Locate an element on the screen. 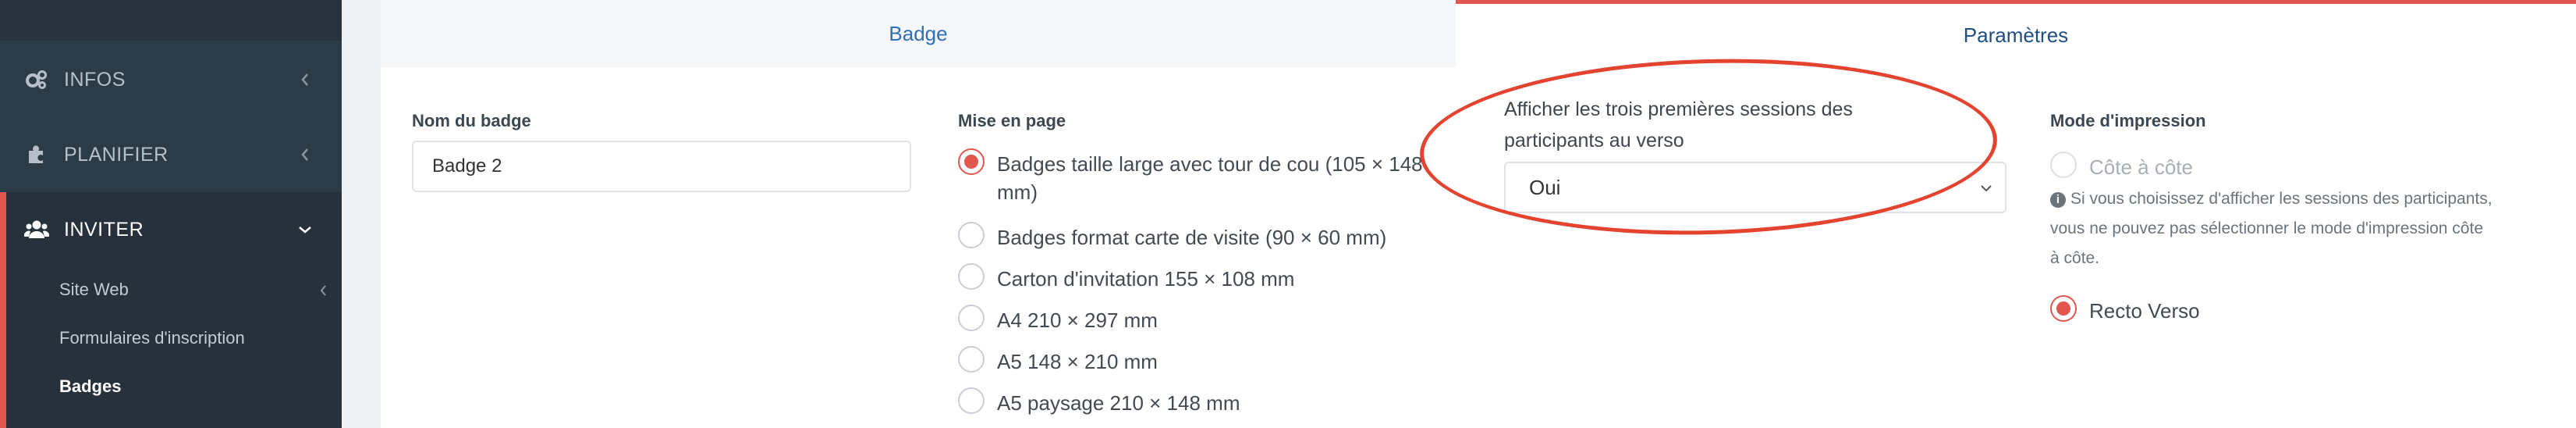 The height and width of the screenshot is (428, 2576). sidebar-subitem-badges: Badges is located at coordinates (90, 386).